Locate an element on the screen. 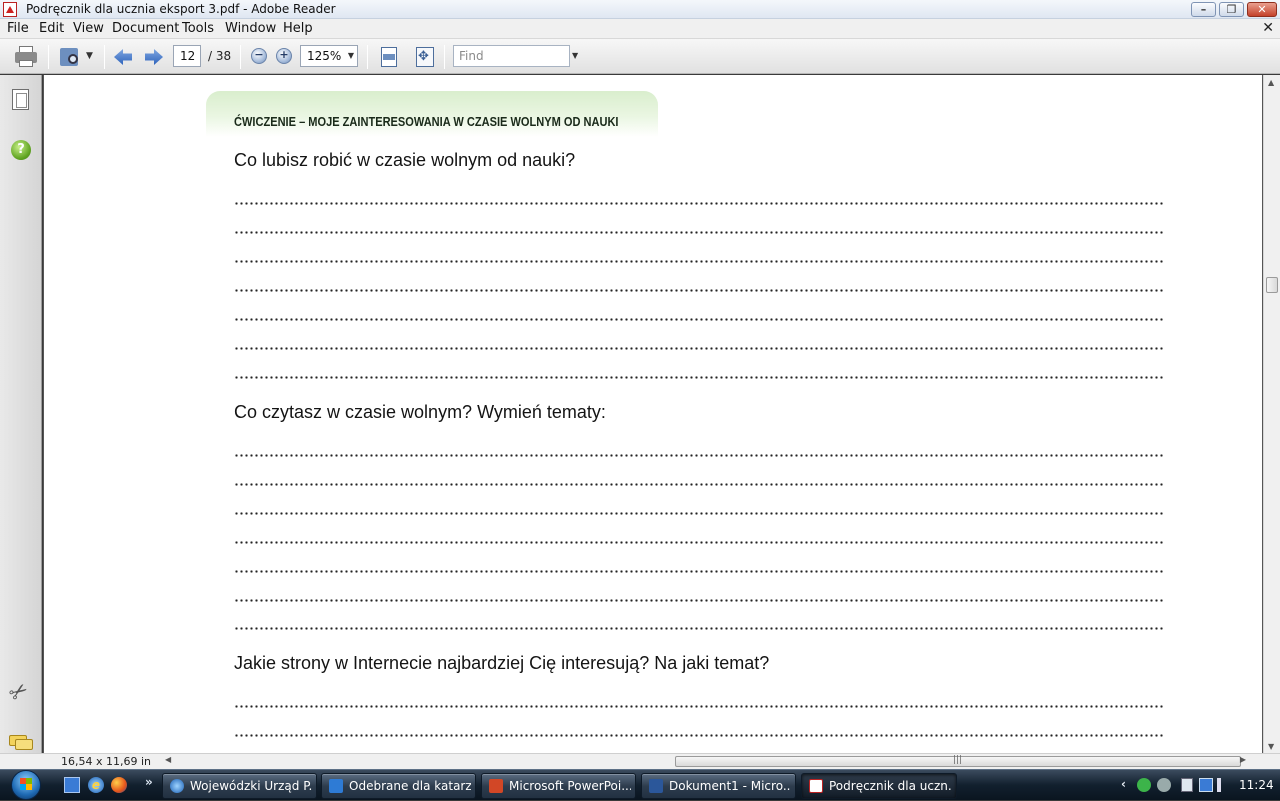 The height and width of the screenshot is (801, 1280). scroll-up-icon: ▲ is located at coordinates (1271, 82).